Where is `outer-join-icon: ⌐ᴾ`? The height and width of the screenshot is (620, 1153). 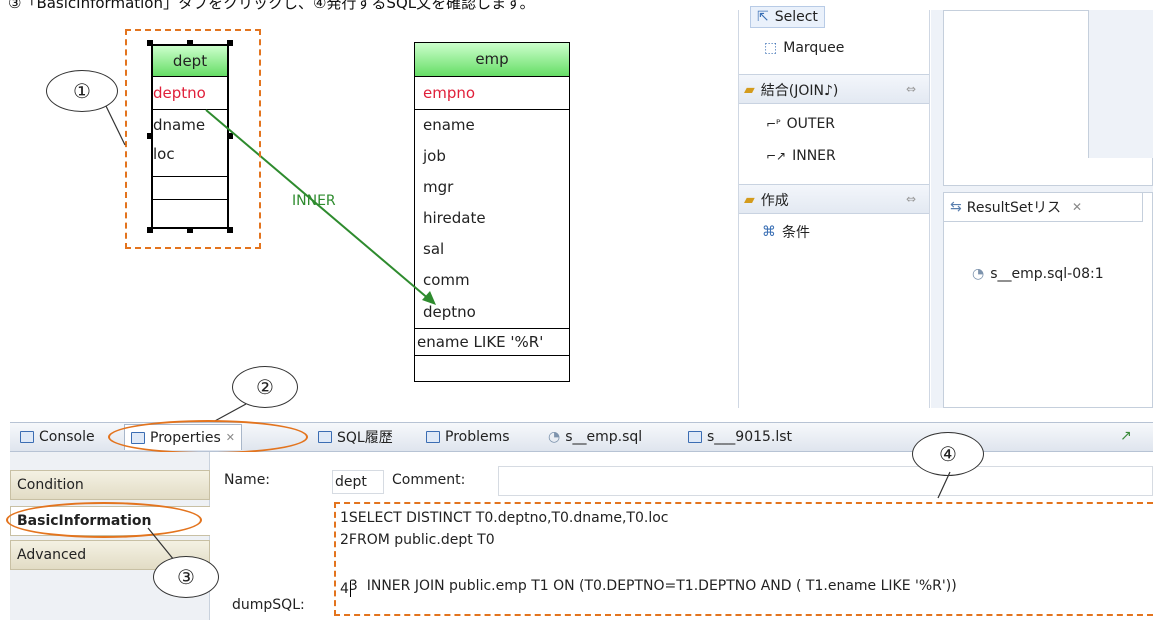
outer-join-icon: ⌐ᴾ is located at coordinates (773, 124).